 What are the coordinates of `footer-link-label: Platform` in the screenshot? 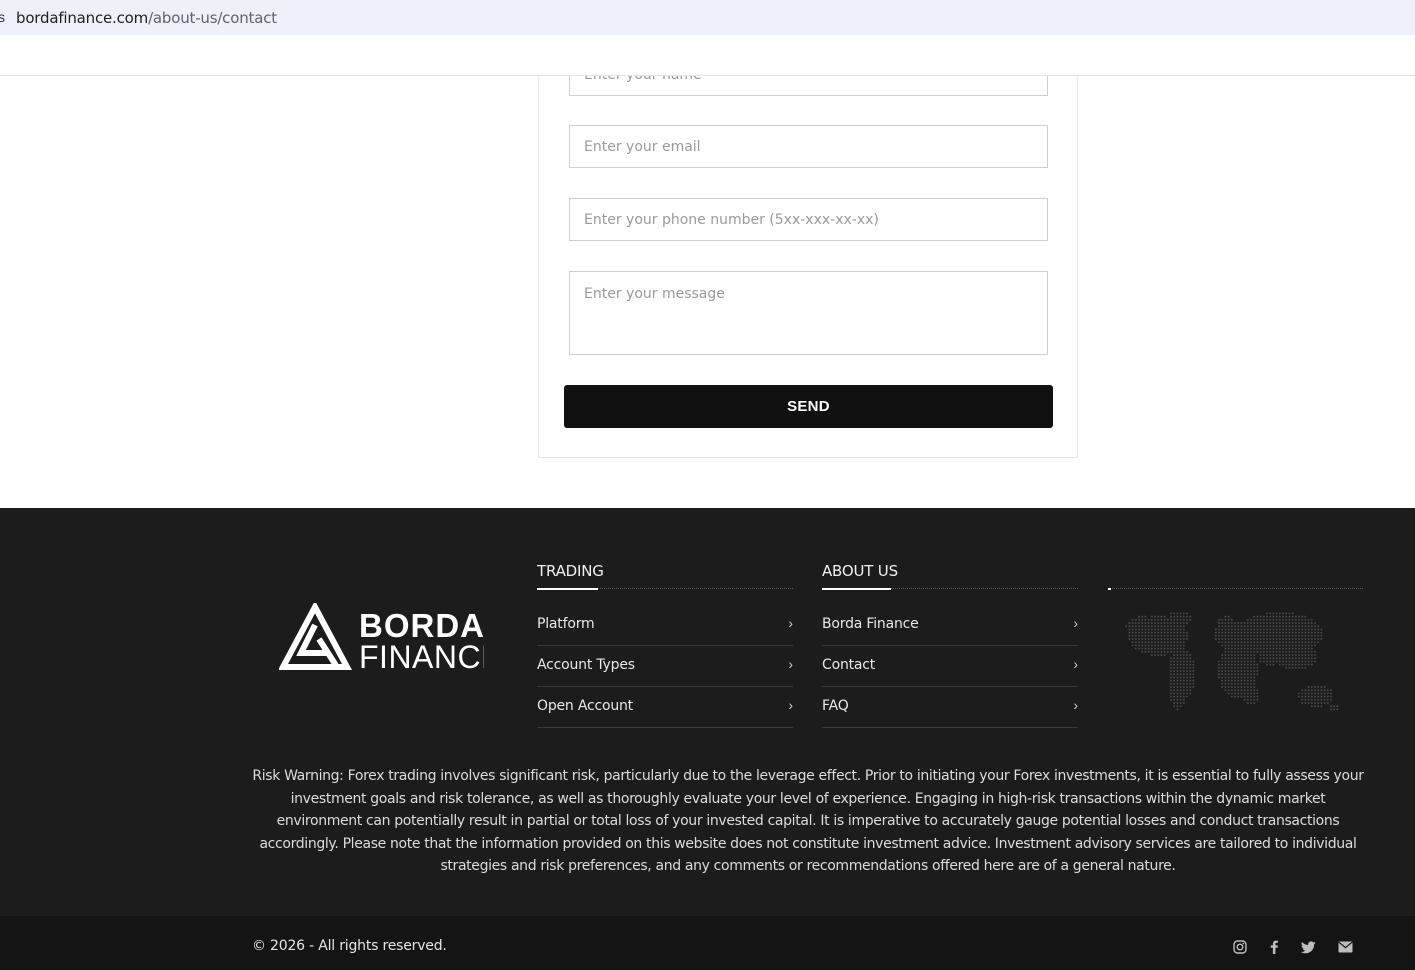 It's located at (566, 624).